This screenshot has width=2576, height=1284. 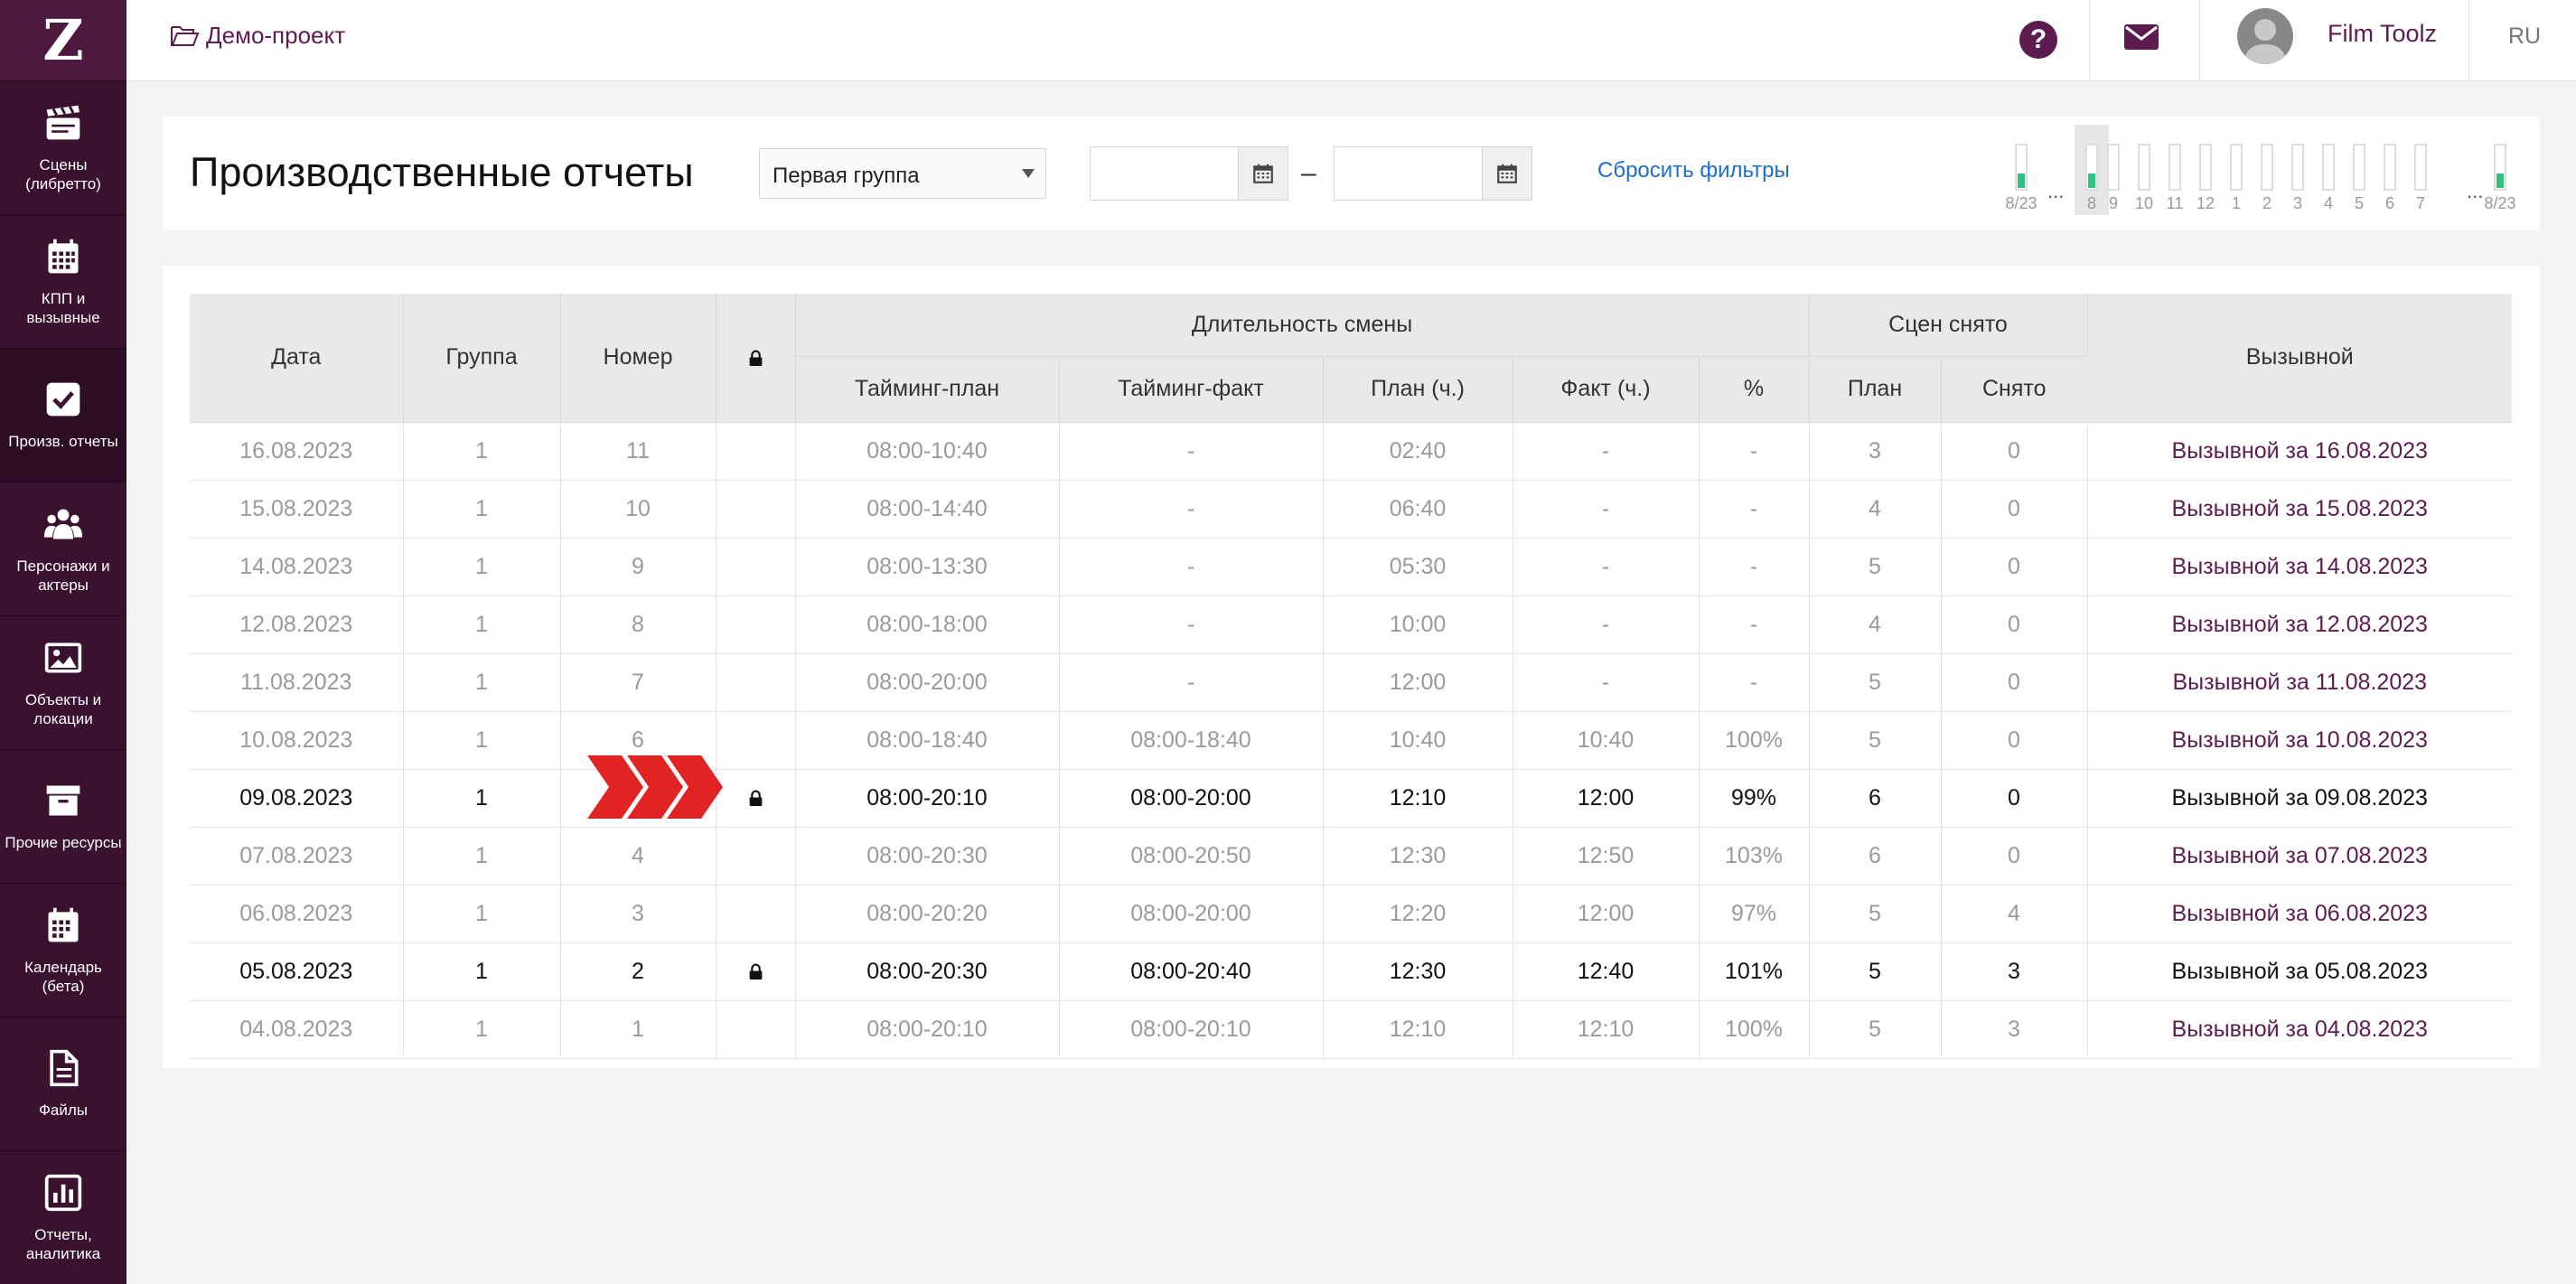 What do you see at coordinates (1606, 389) in the screenshot?
I see `col-fact-hours: Факт (ч.)` at bounding box center [1606, 389].